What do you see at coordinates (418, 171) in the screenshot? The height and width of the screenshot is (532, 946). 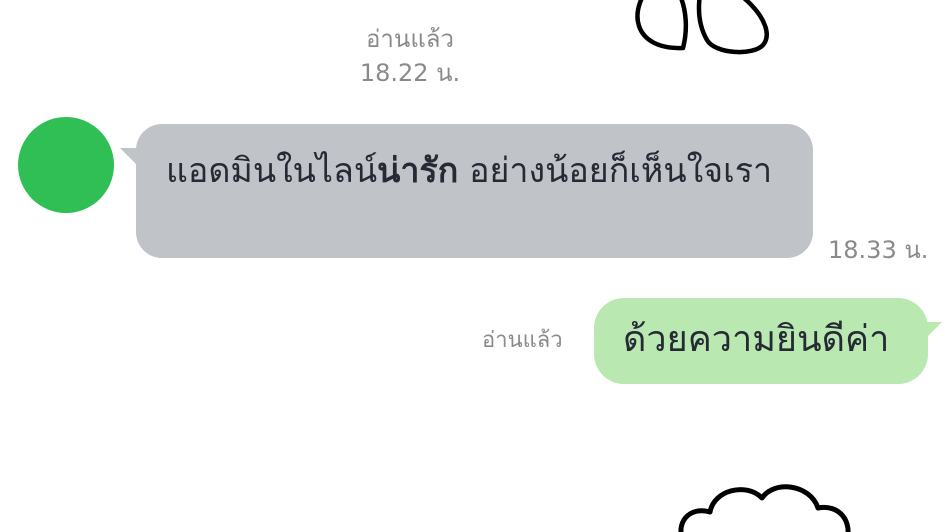 I see `incoming-text-bold: น่ารัก` at bounding box center [418, 171].